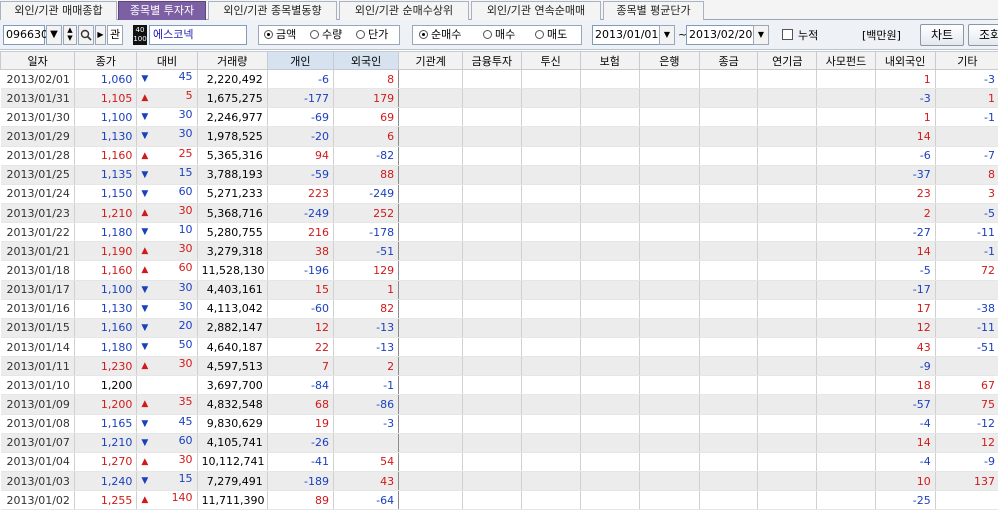 Image resolution: width=998 pixels, height=516 pixels. Describe the element at coordinates (499, 136) in the screenshot. I see `table-row: 2013/01/29 1,130 ▼ 30 1,978,525 -20 6 14` at that location.